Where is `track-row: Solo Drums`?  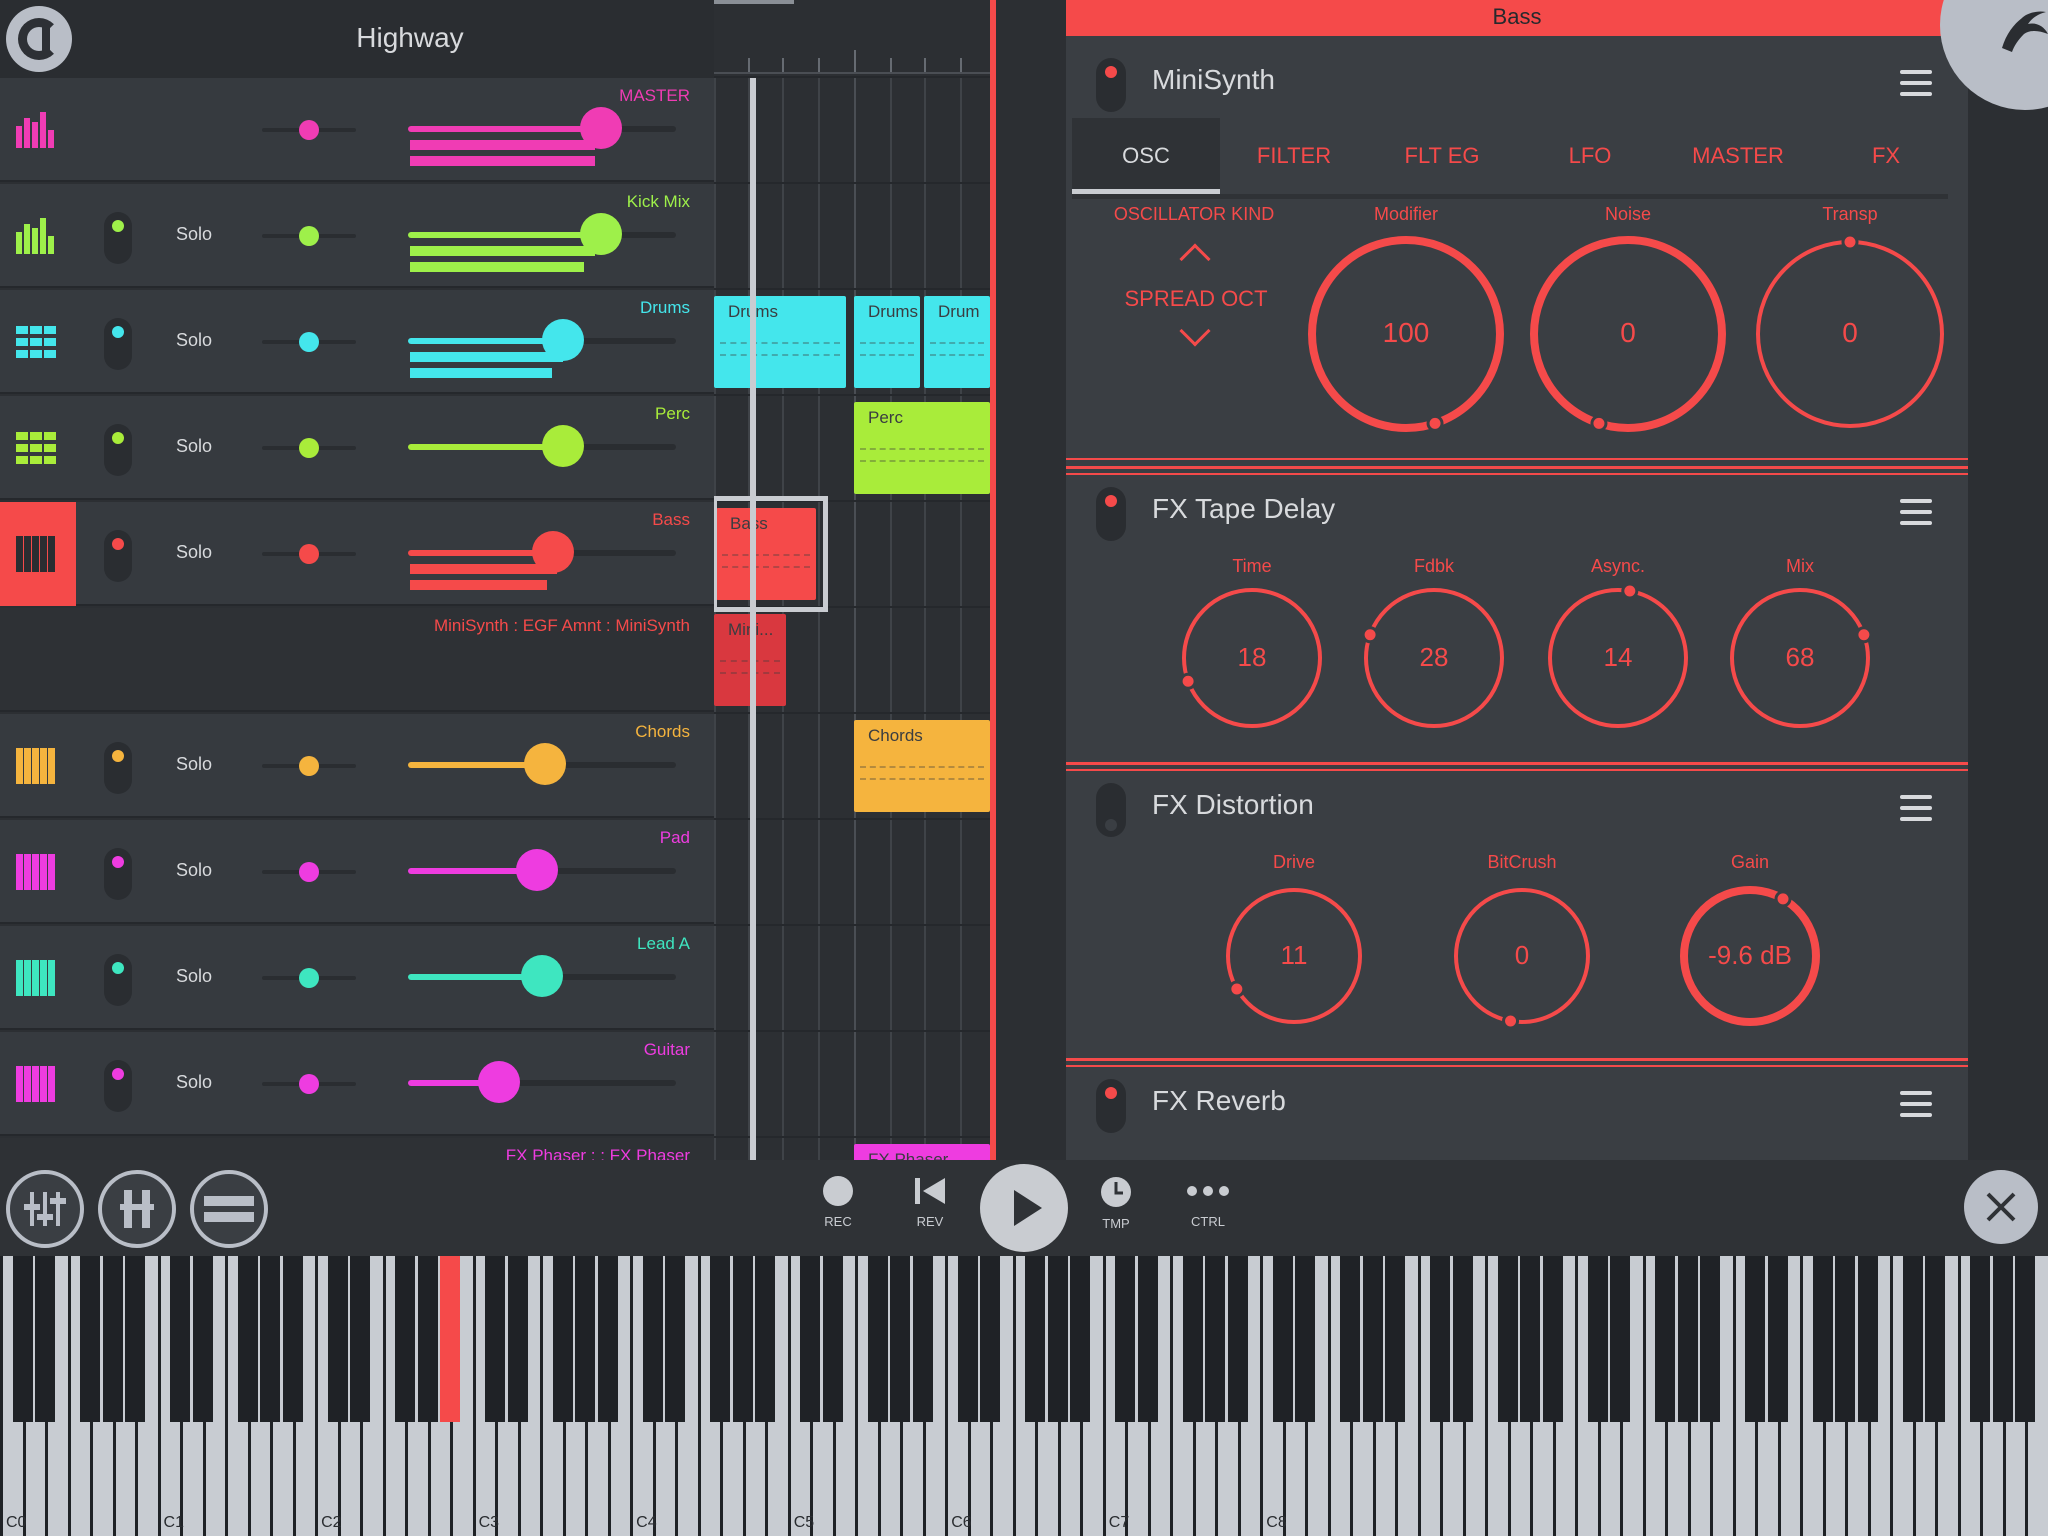 track-row: Solo Drums is located at coordinates (357, 342).